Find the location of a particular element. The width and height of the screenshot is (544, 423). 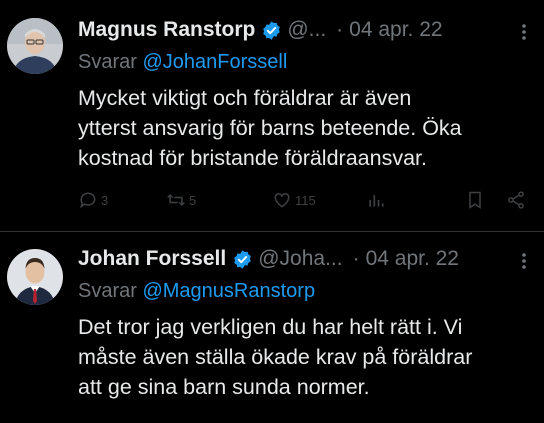

views-button is located at coordinates (376, 200).